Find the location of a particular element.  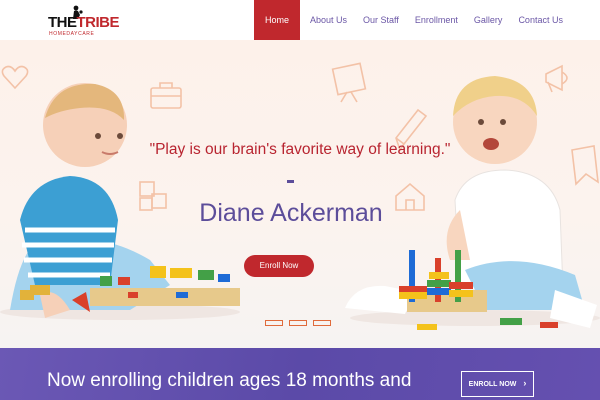

slider-indicators is located at coordinates (298, 323).